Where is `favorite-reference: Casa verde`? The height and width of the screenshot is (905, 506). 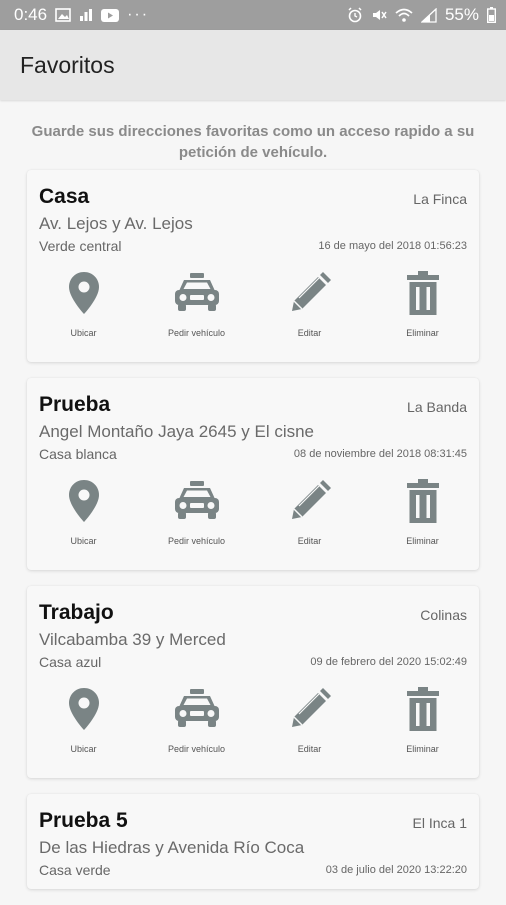 favorite-reference: Casa verde is located at coordinates (75, 870).